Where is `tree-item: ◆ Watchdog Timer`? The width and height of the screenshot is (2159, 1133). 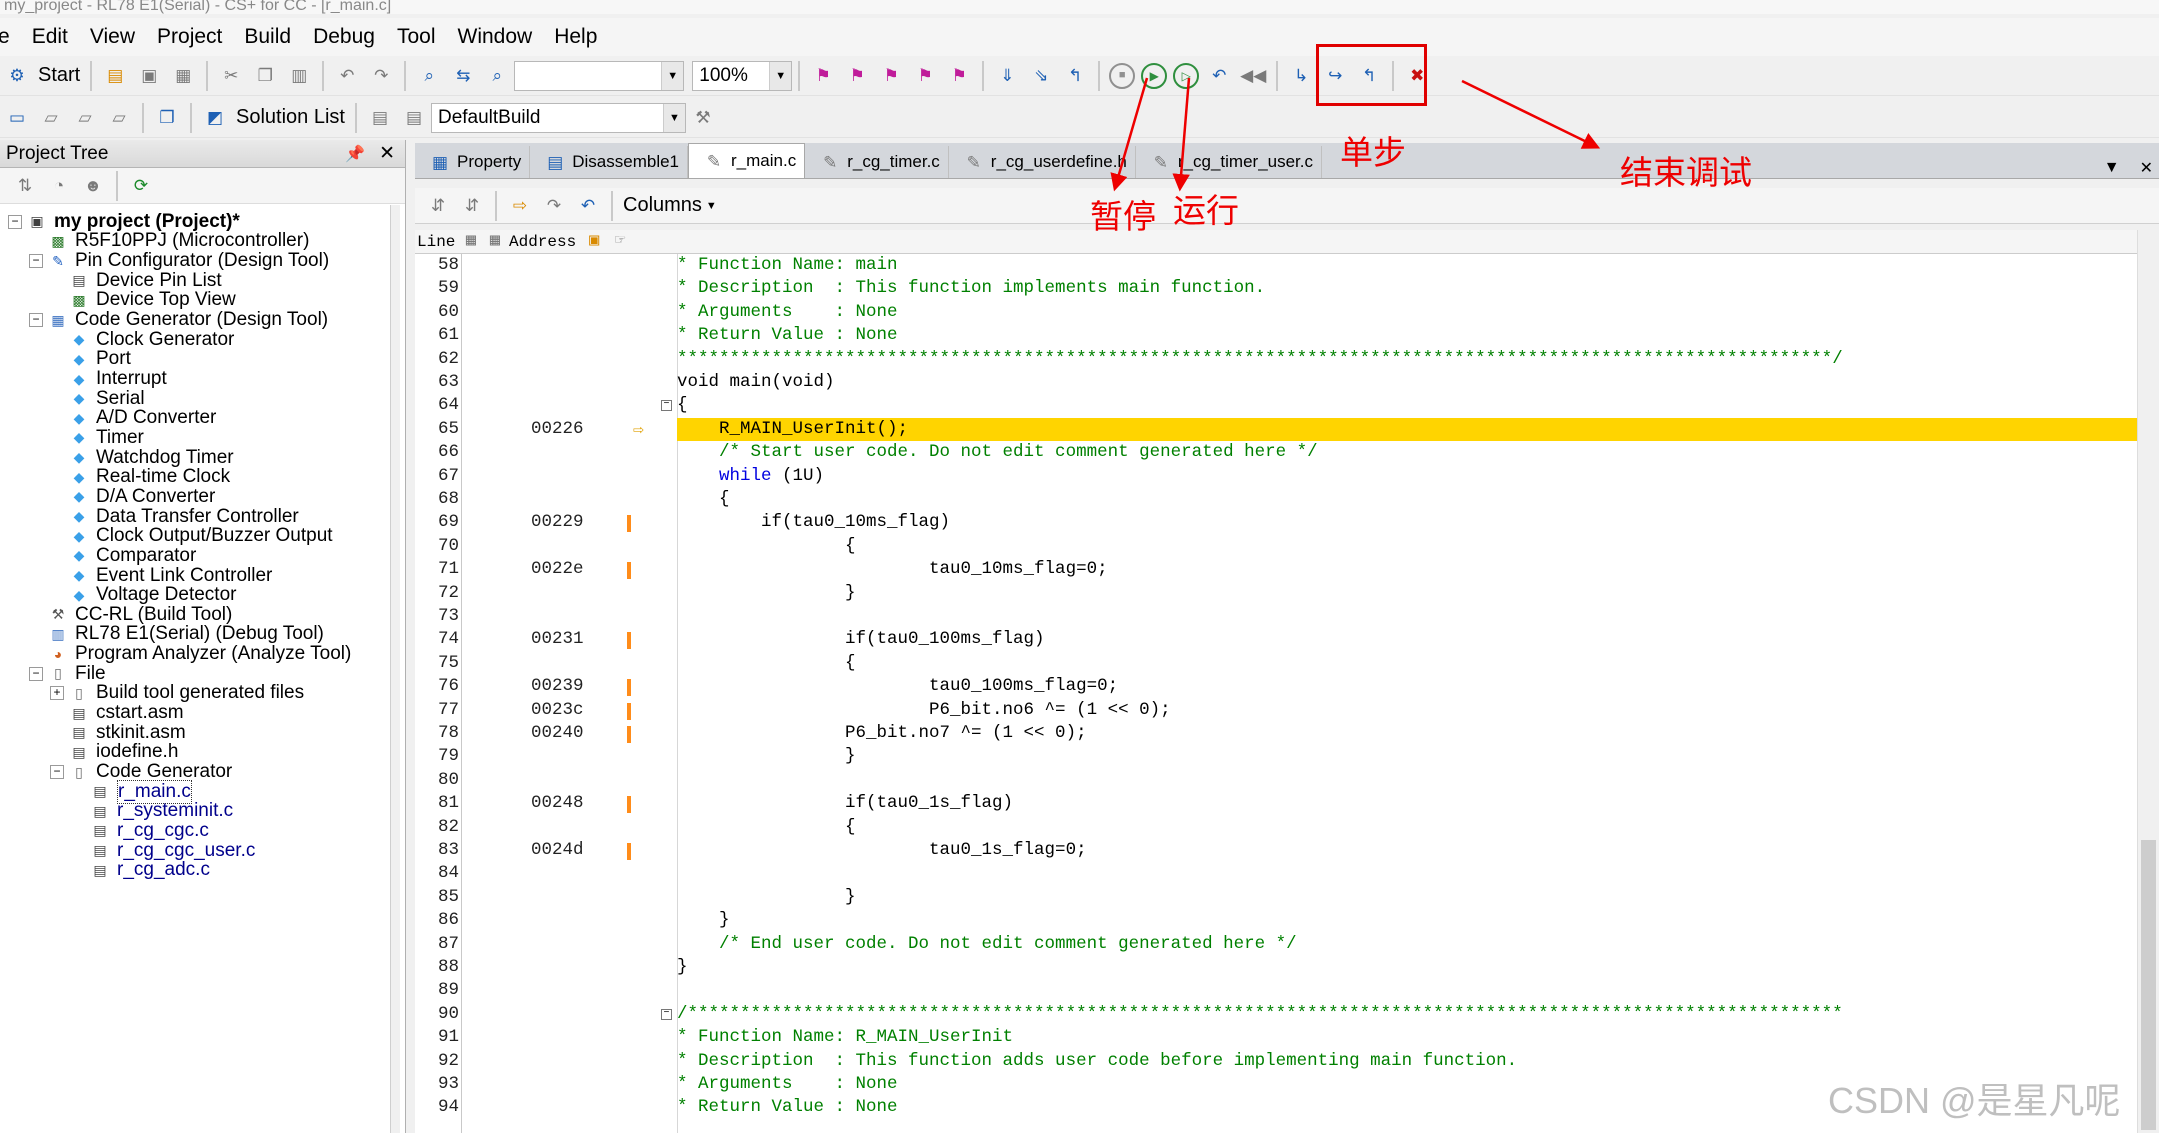 tree-item: ◆ Watchdog Timer is located at coordinates (142, 457).